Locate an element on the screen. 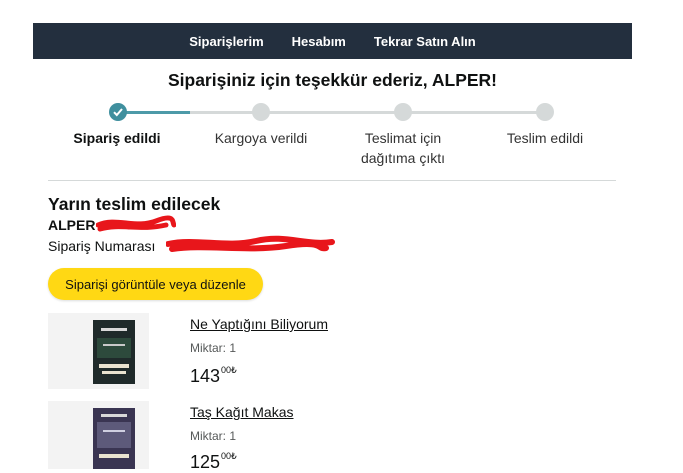 The image size is (683, 473). item-price-main-1: 143 is located at coordinates (205, 376).